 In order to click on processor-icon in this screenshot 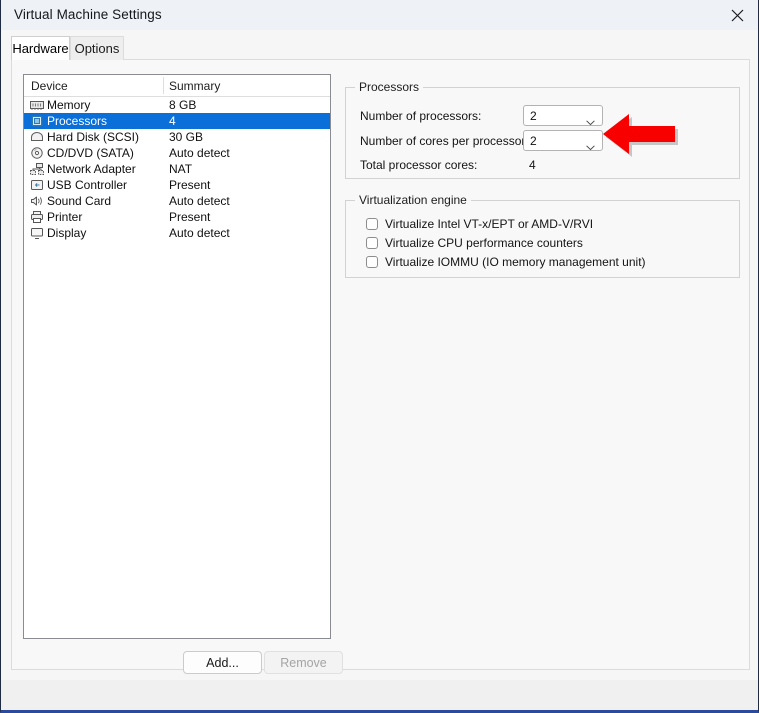, I will do `click(37, 121)`.